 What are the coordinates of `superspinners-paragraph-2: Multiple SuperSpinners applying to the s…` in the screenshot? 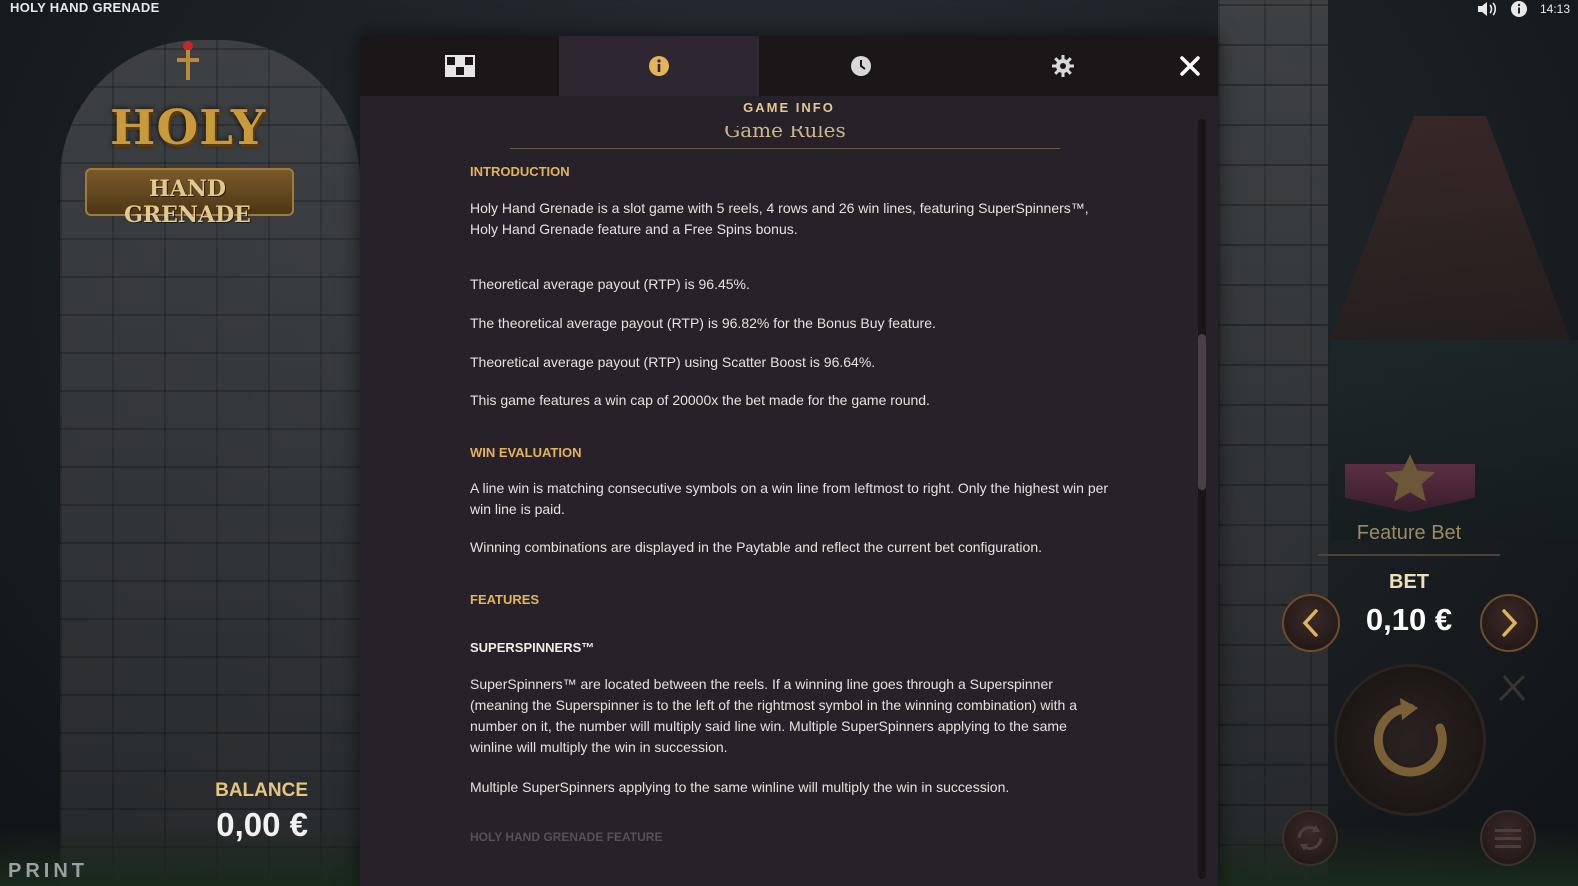 It's located at (740, 787).